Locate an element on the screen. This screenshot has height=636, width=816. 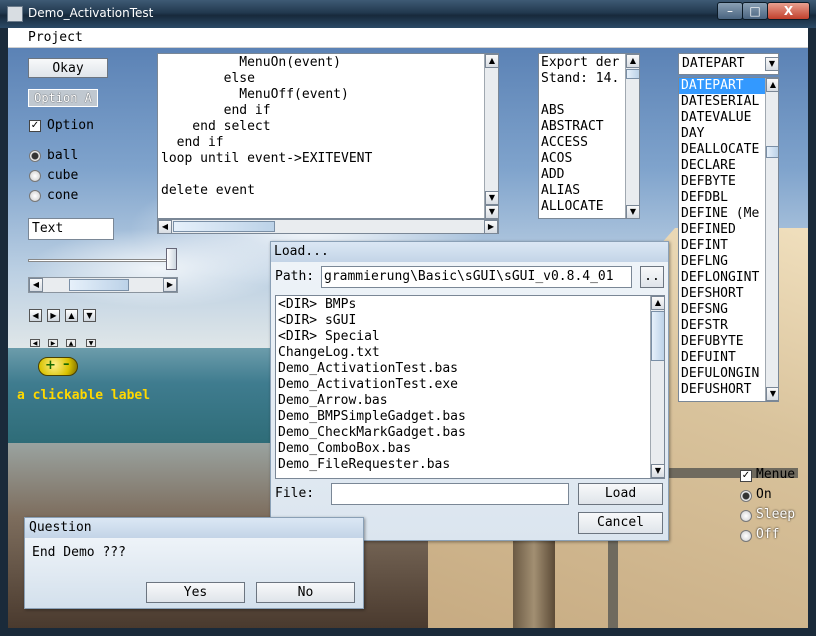
text-input: Text is located at coordinates (71, 229).